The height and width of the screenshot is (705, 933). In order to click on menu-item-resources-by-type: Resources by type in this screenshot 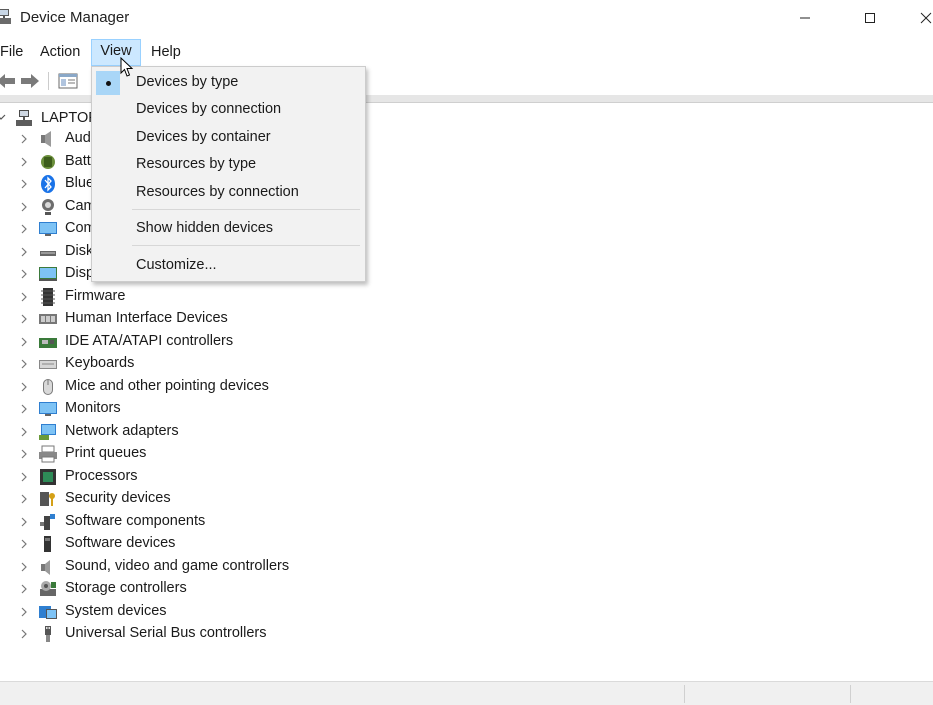, I will do `click(228, 165)`.